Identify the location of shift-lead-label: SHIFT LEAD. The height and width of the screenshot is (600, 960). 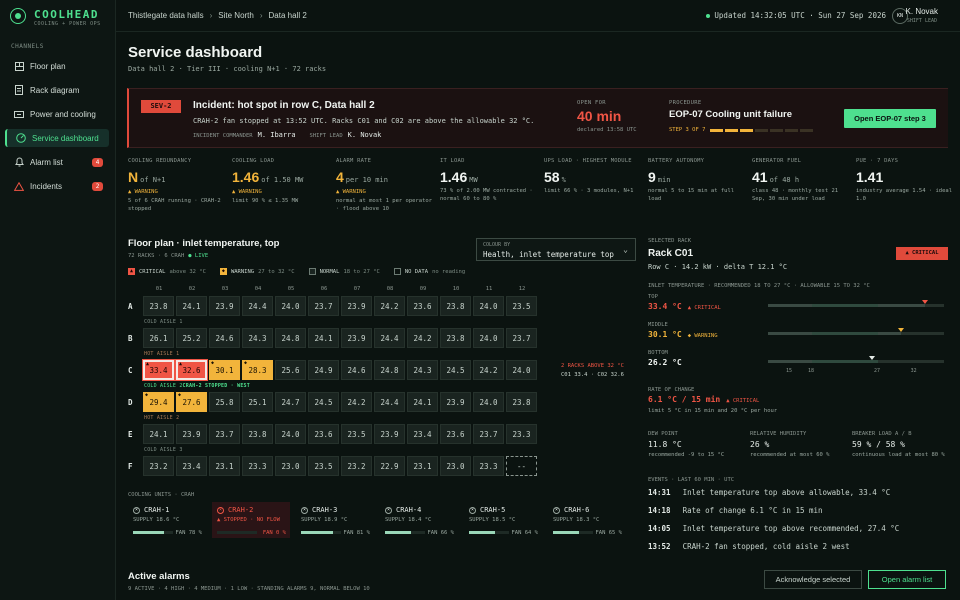
(326, 136).